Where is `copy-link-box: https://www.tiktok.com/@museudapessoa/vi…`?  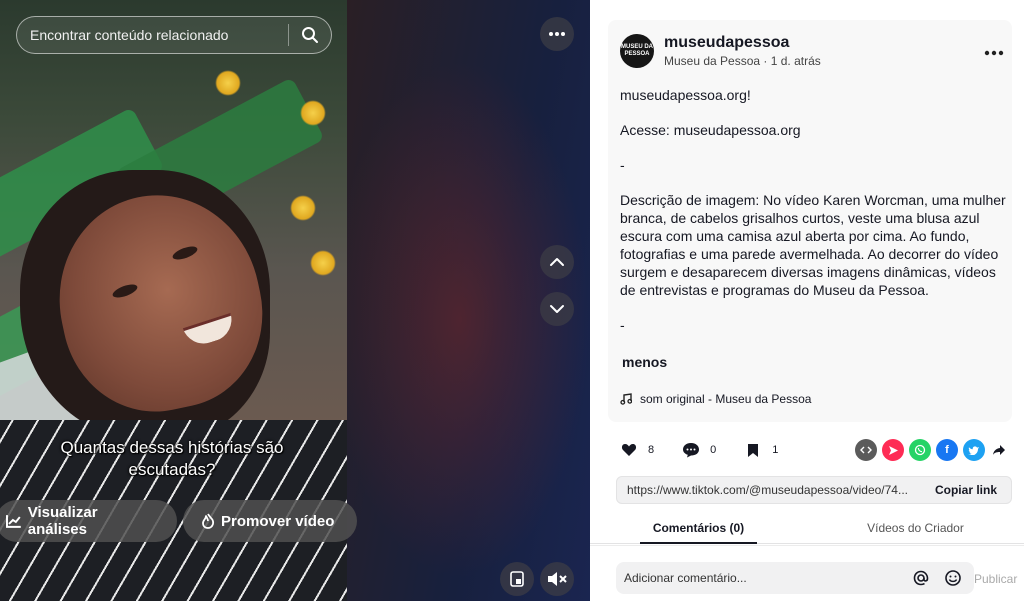
copy-link-box: https://www.tiktok.com/@museudapessoa/vi… is located at coordinates (814, 490).